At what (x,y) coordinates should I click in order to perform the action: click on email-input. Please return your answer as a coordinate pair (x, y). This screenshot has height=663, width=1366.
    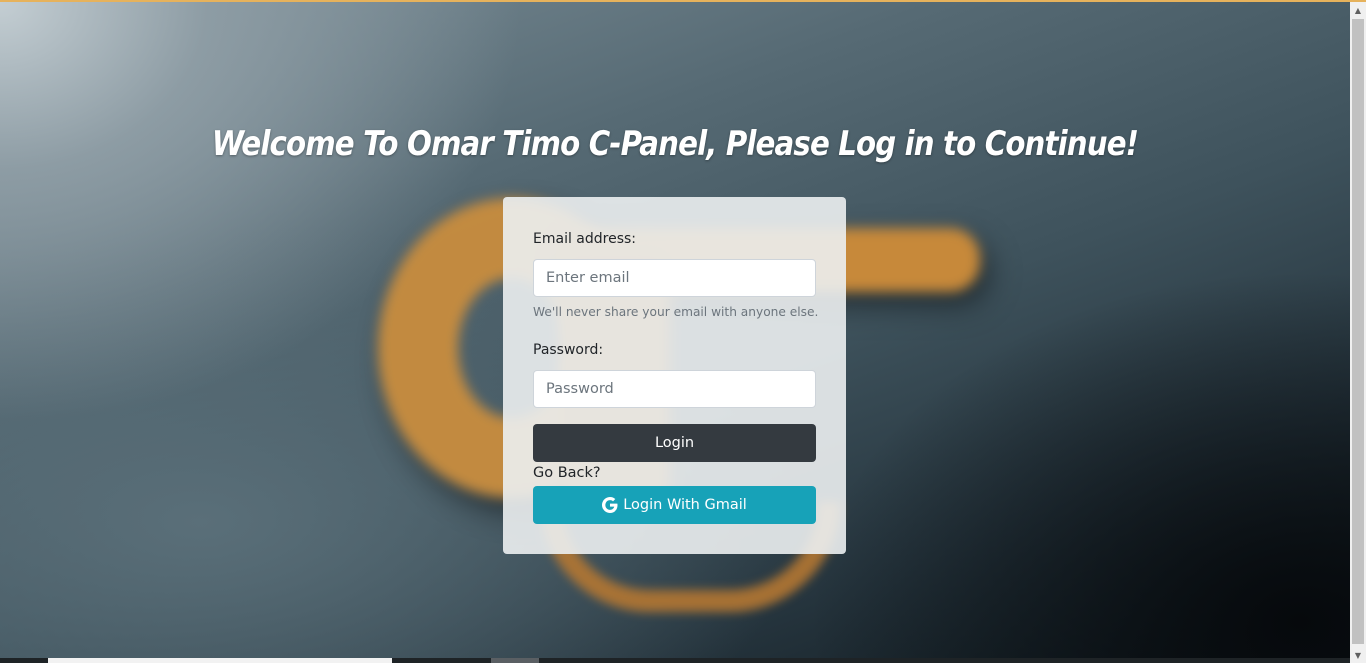
    Looking at the image, I should click on (674, 278).